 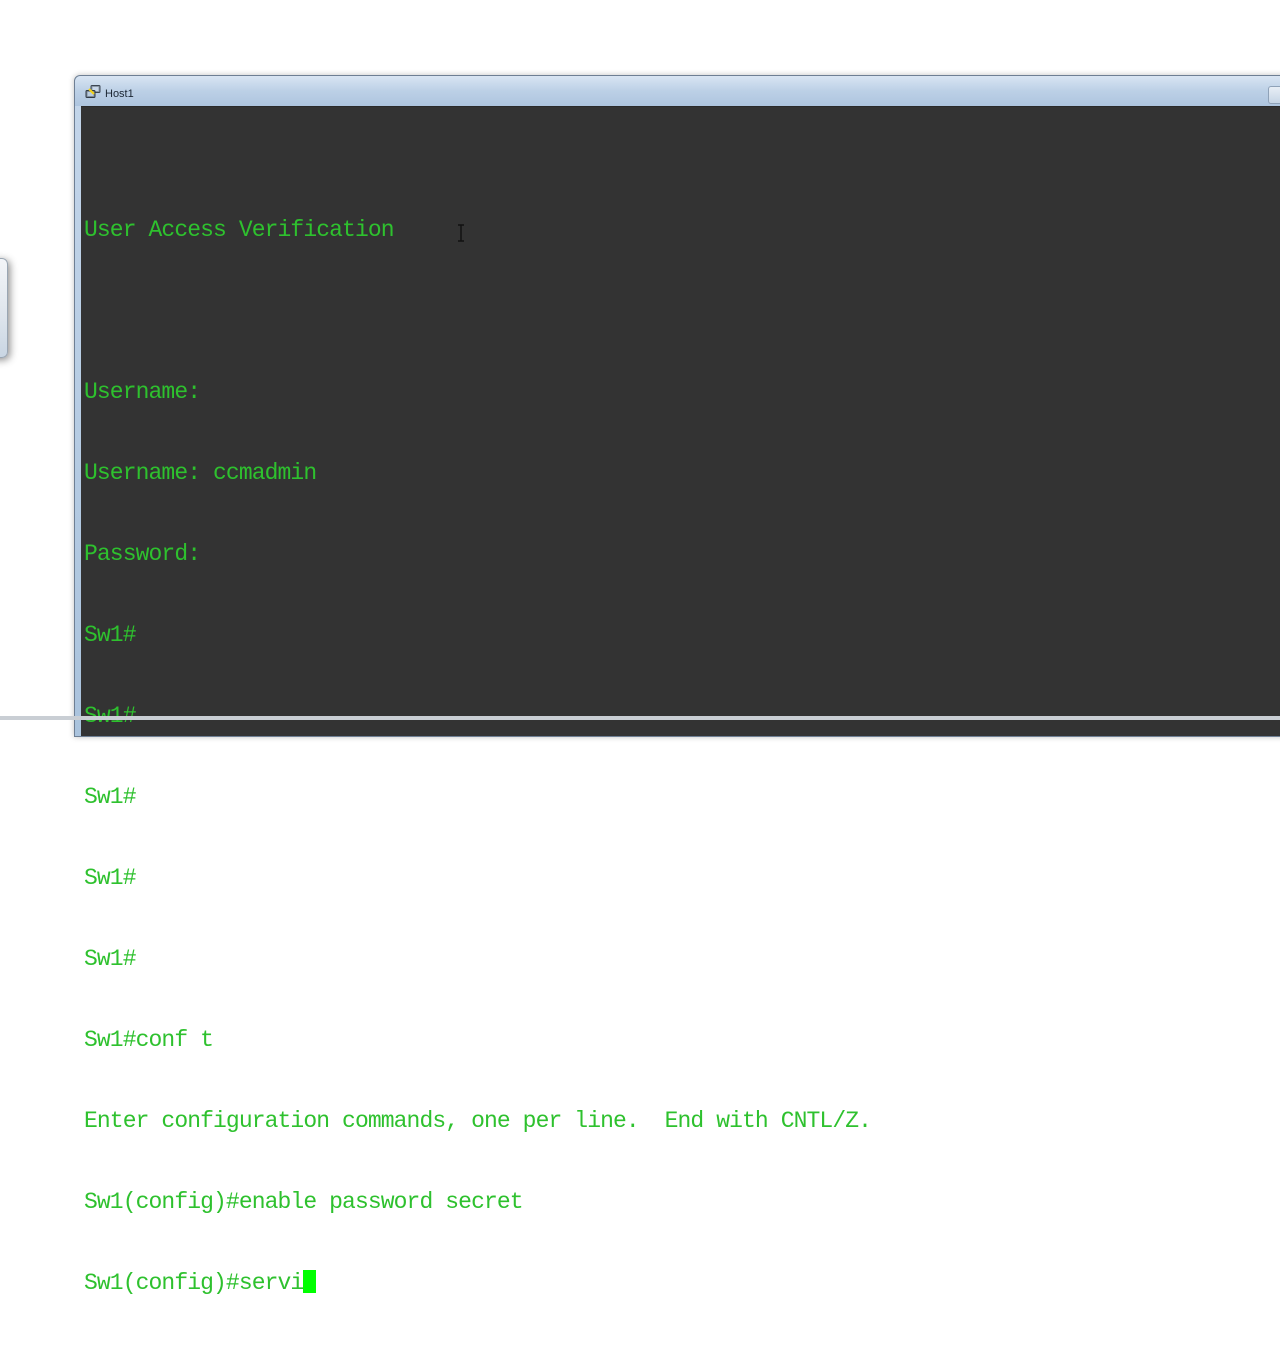 What do you see at coordinates (1274, 95) in the screenshot?
I see `minimize-button` at bounding box center [1274, 95].